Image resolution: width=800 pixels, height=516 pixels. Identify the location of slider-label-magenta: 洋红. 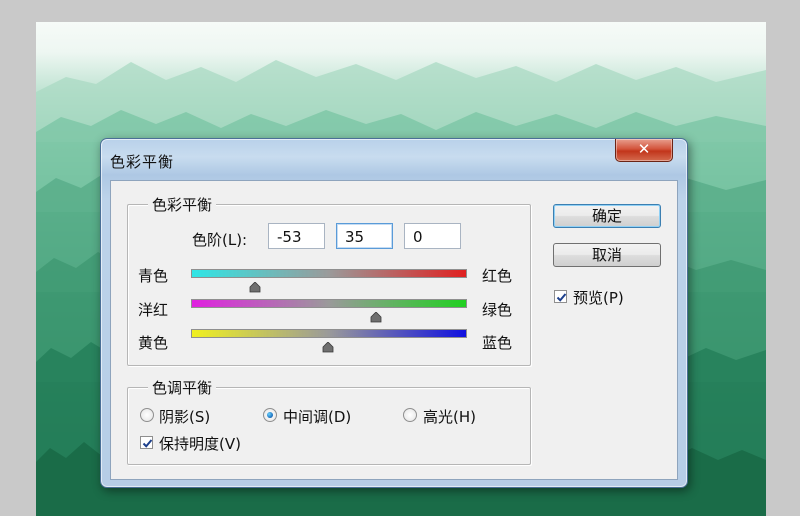
(153, 310).